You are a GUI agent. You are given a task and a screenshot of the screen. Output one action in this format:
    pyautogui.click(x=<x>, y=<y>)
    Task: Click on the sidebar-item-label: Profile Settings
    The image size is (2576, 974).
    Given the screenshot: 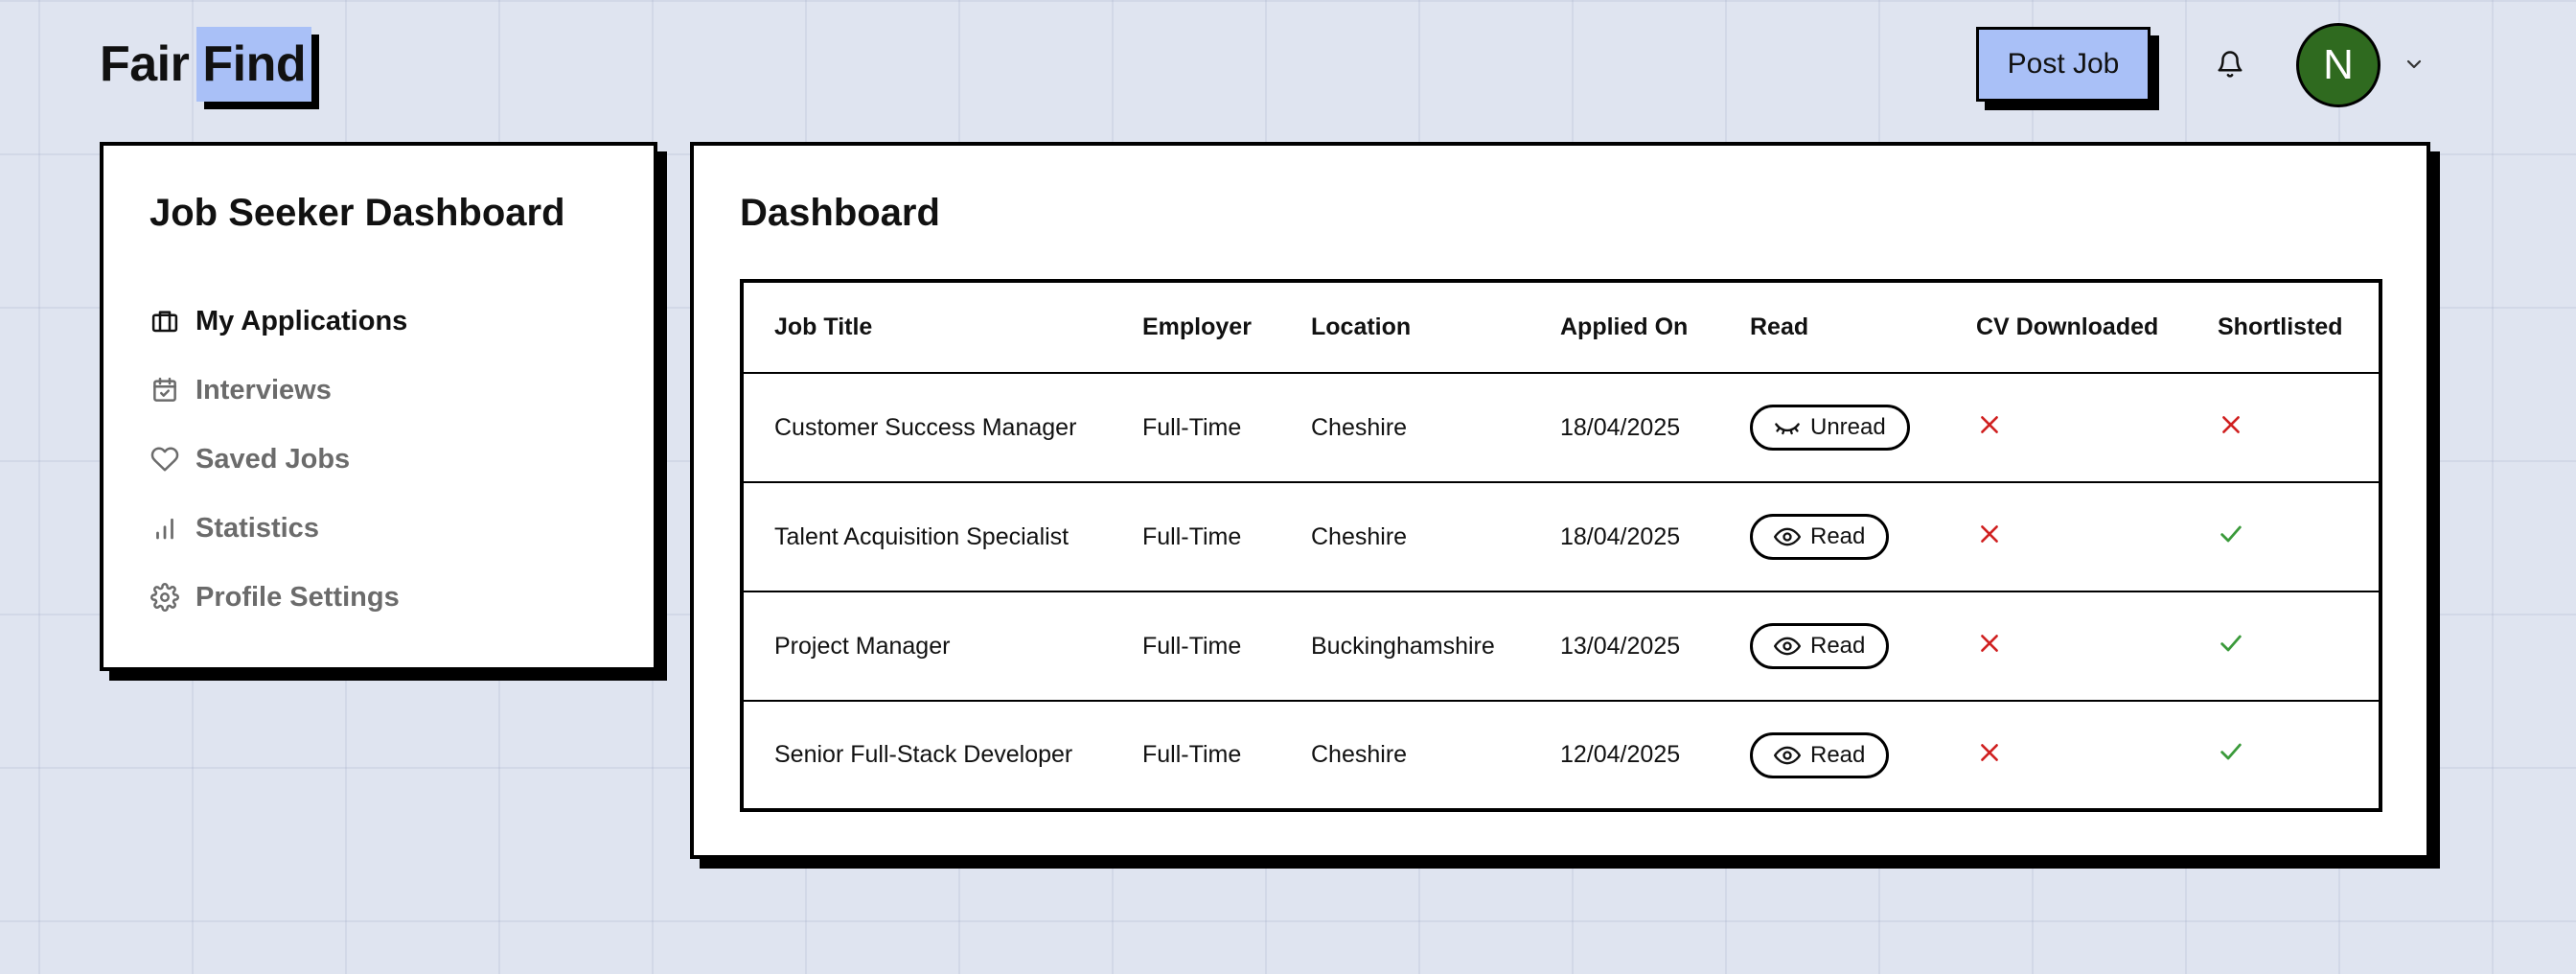 What is the action you would take?
    pyautogui.click(x=298, y=597)
    